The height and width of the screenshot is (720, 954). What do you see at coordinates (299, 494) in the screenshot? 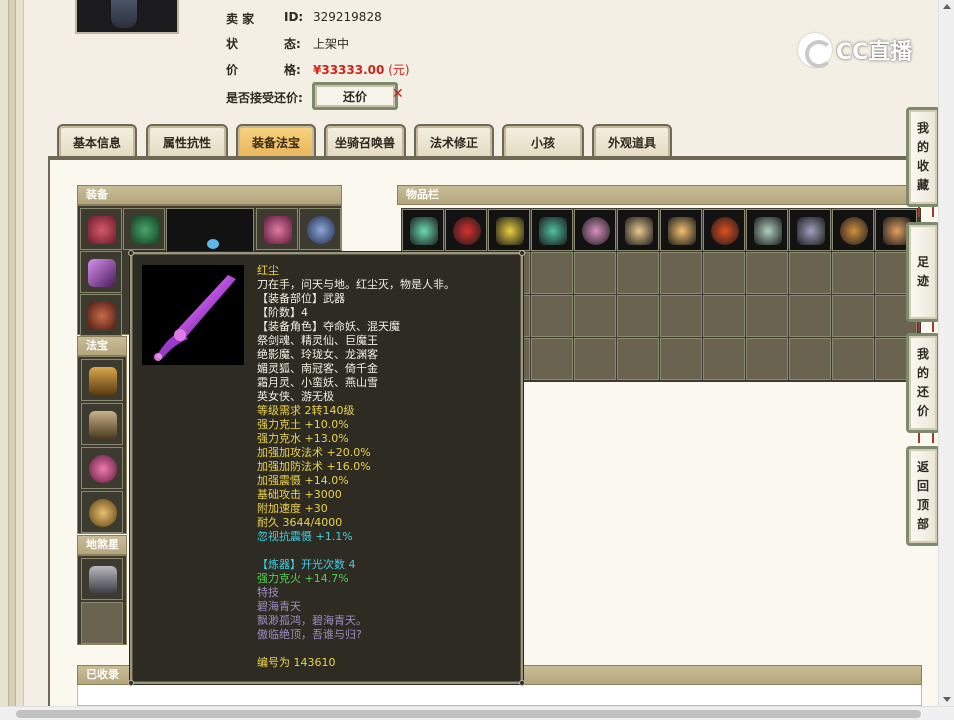
I see `tooltip-line: 基础攻击 +3000` at bounding box center [299, 494].